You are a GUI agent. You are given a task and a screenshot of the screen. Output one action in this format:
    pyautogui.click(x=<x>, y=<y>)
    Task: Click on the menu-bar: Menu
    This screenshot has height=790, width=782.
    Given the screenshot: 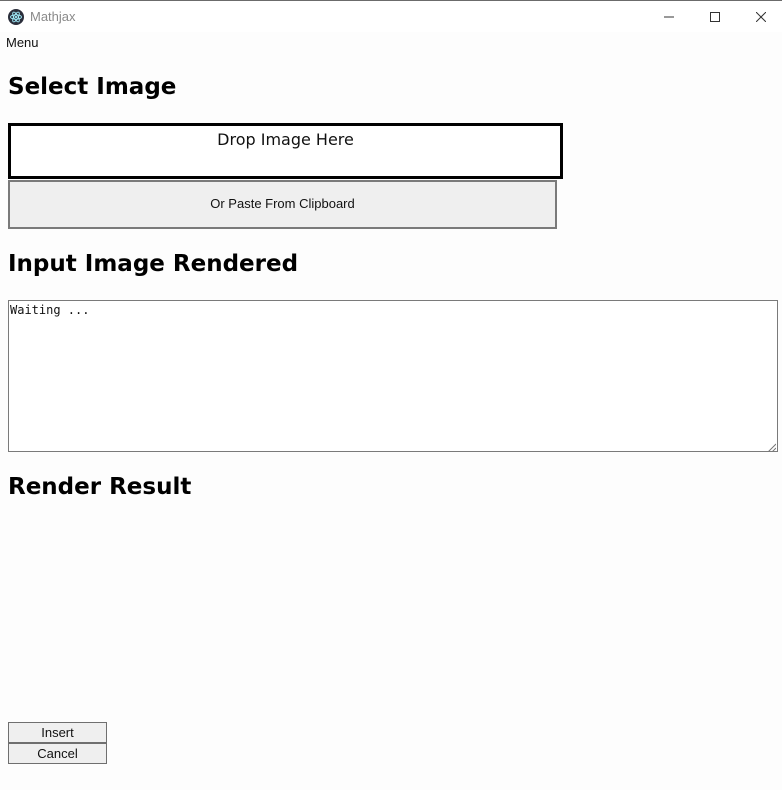 What is the action you would take?
    pyautogui.click(x=391, y=43)
    